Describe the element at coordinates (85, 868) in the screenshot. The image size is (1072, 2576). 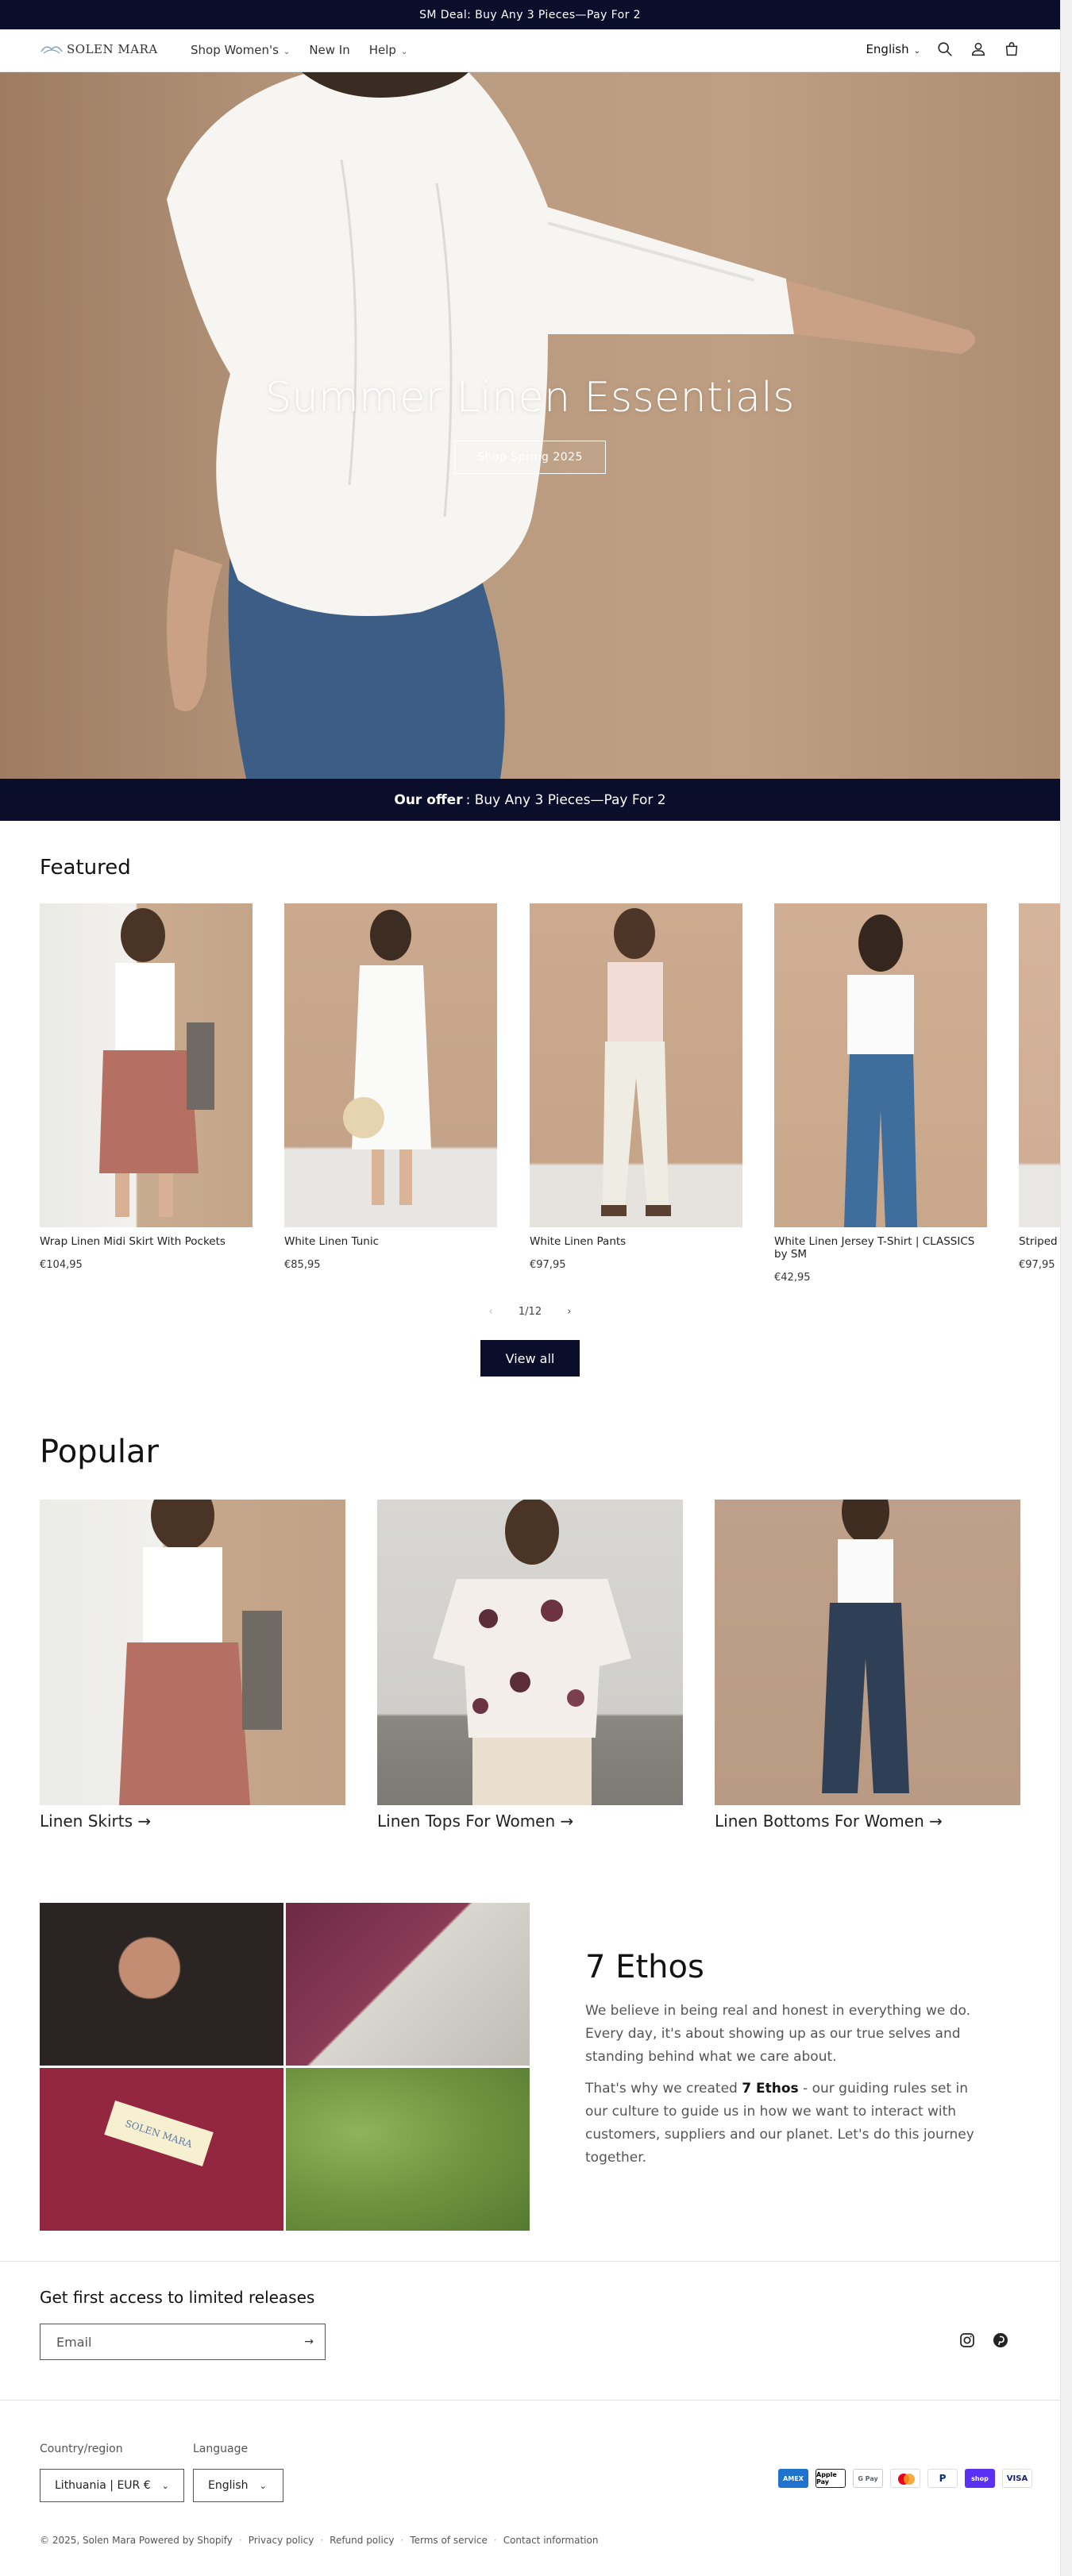
I see `featured-title: Featured` at that location.